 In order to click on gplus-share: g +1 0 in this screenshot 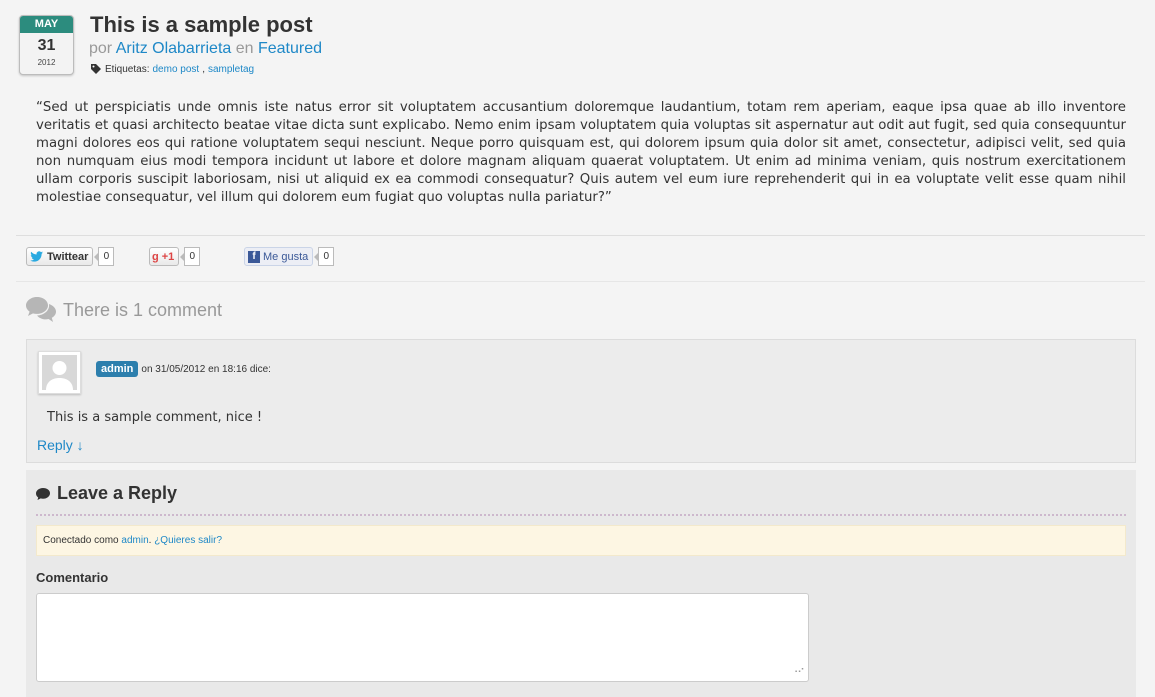, I will do `click(175, 256)`.